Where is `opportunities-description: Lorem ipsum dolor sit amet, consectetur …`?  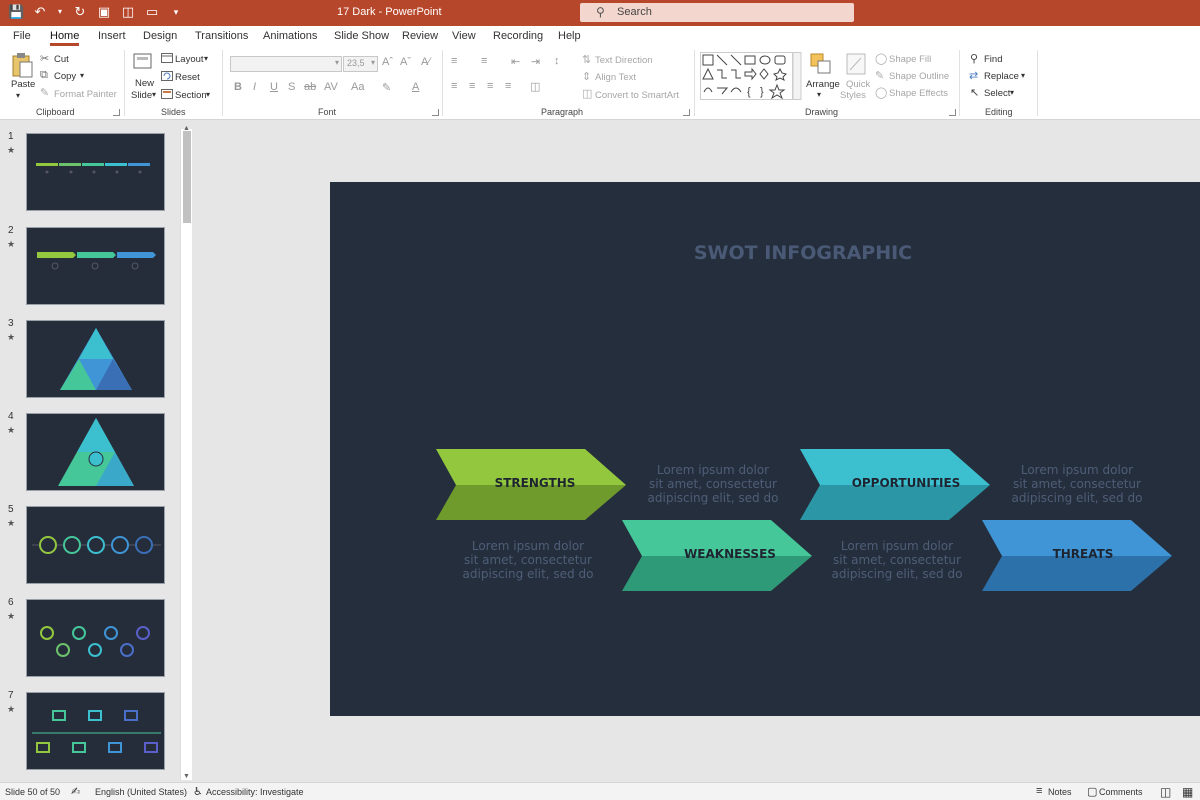 opportunities-description: Lorem ipsum dolor sit amet, consectetur … is located at coordinates (713, 484).